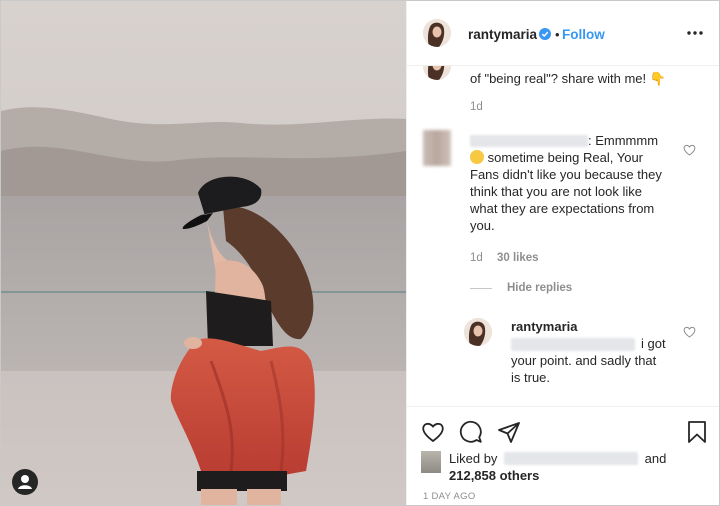 The height and width of the screenshot is (506, 720). What do you see at coordinates (477, 157) in the screenshot?
I see `thinking-emoji-icon` at bounding box center [477, 157].